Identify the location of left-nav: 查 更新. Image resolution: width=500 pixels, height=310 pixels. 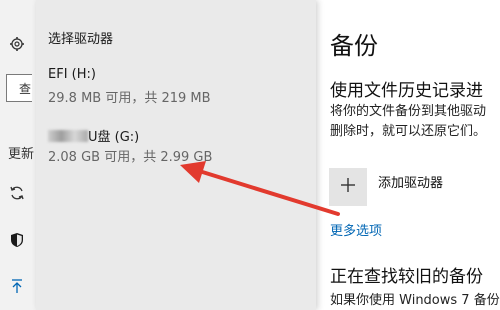
(18, 155).